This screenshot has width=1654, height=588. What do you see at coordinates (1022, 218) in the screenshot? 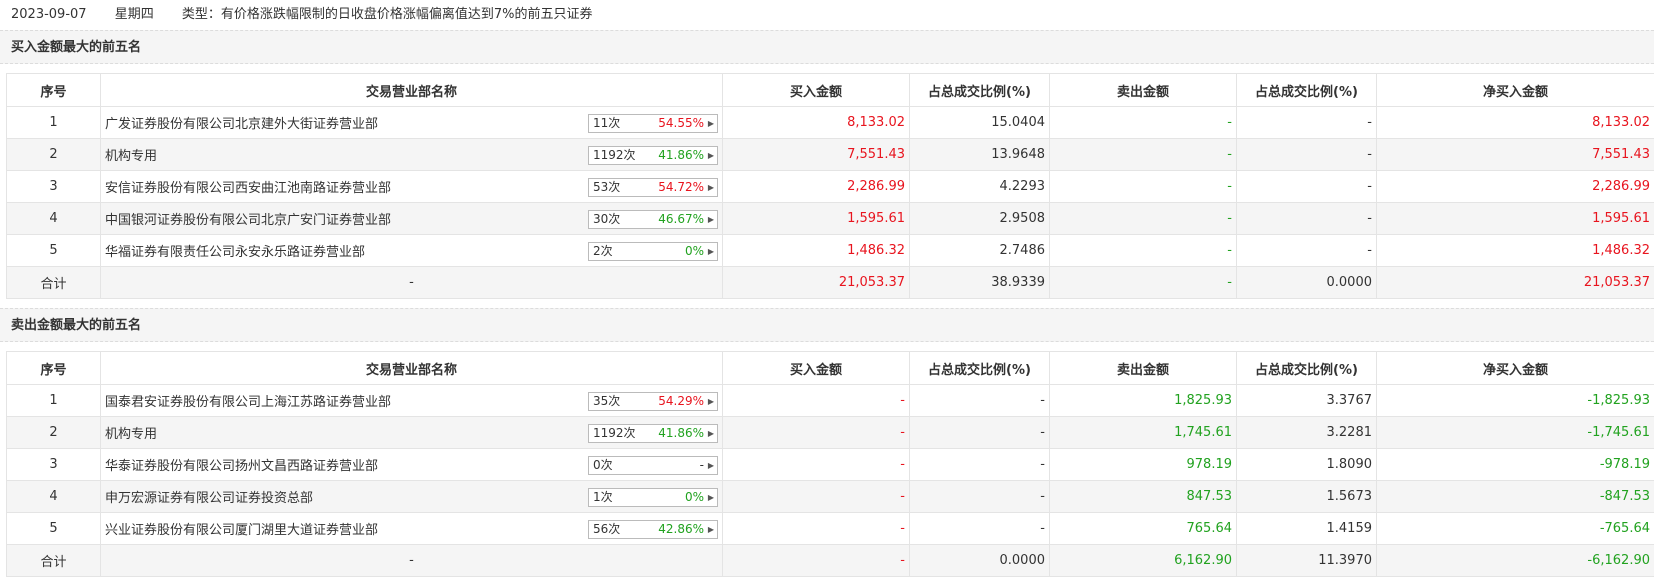
I see `buy-ratio-value: 2.9508` at bounding box center [1022, 218].